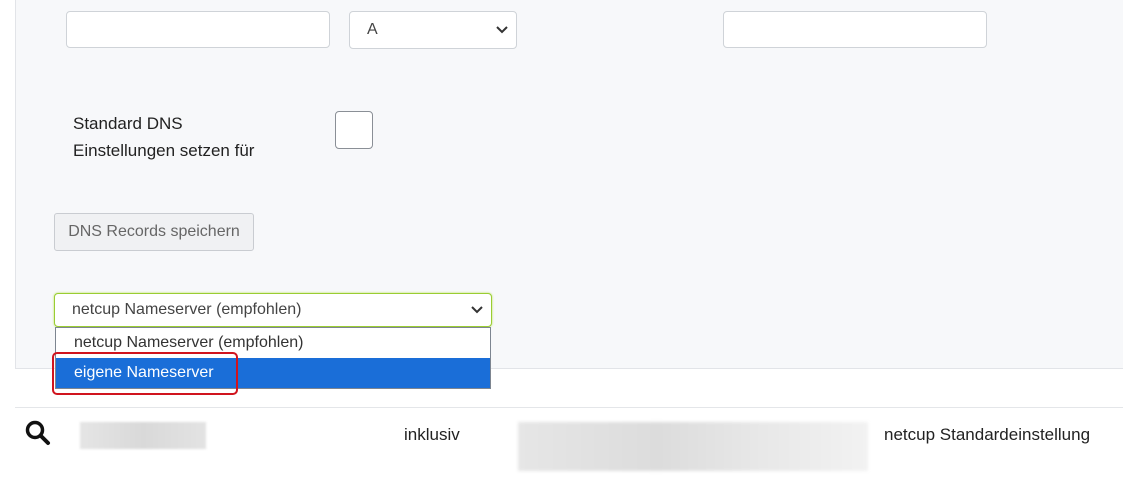  I want to click on inklusive-cell: inklusiv, so click(432, 434).